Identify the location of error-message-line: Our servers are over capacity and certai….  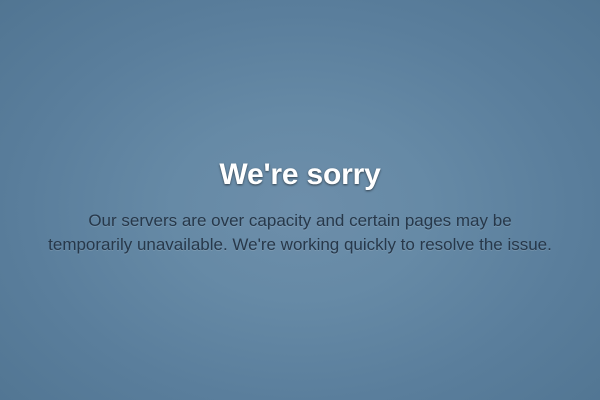
(300, 220).